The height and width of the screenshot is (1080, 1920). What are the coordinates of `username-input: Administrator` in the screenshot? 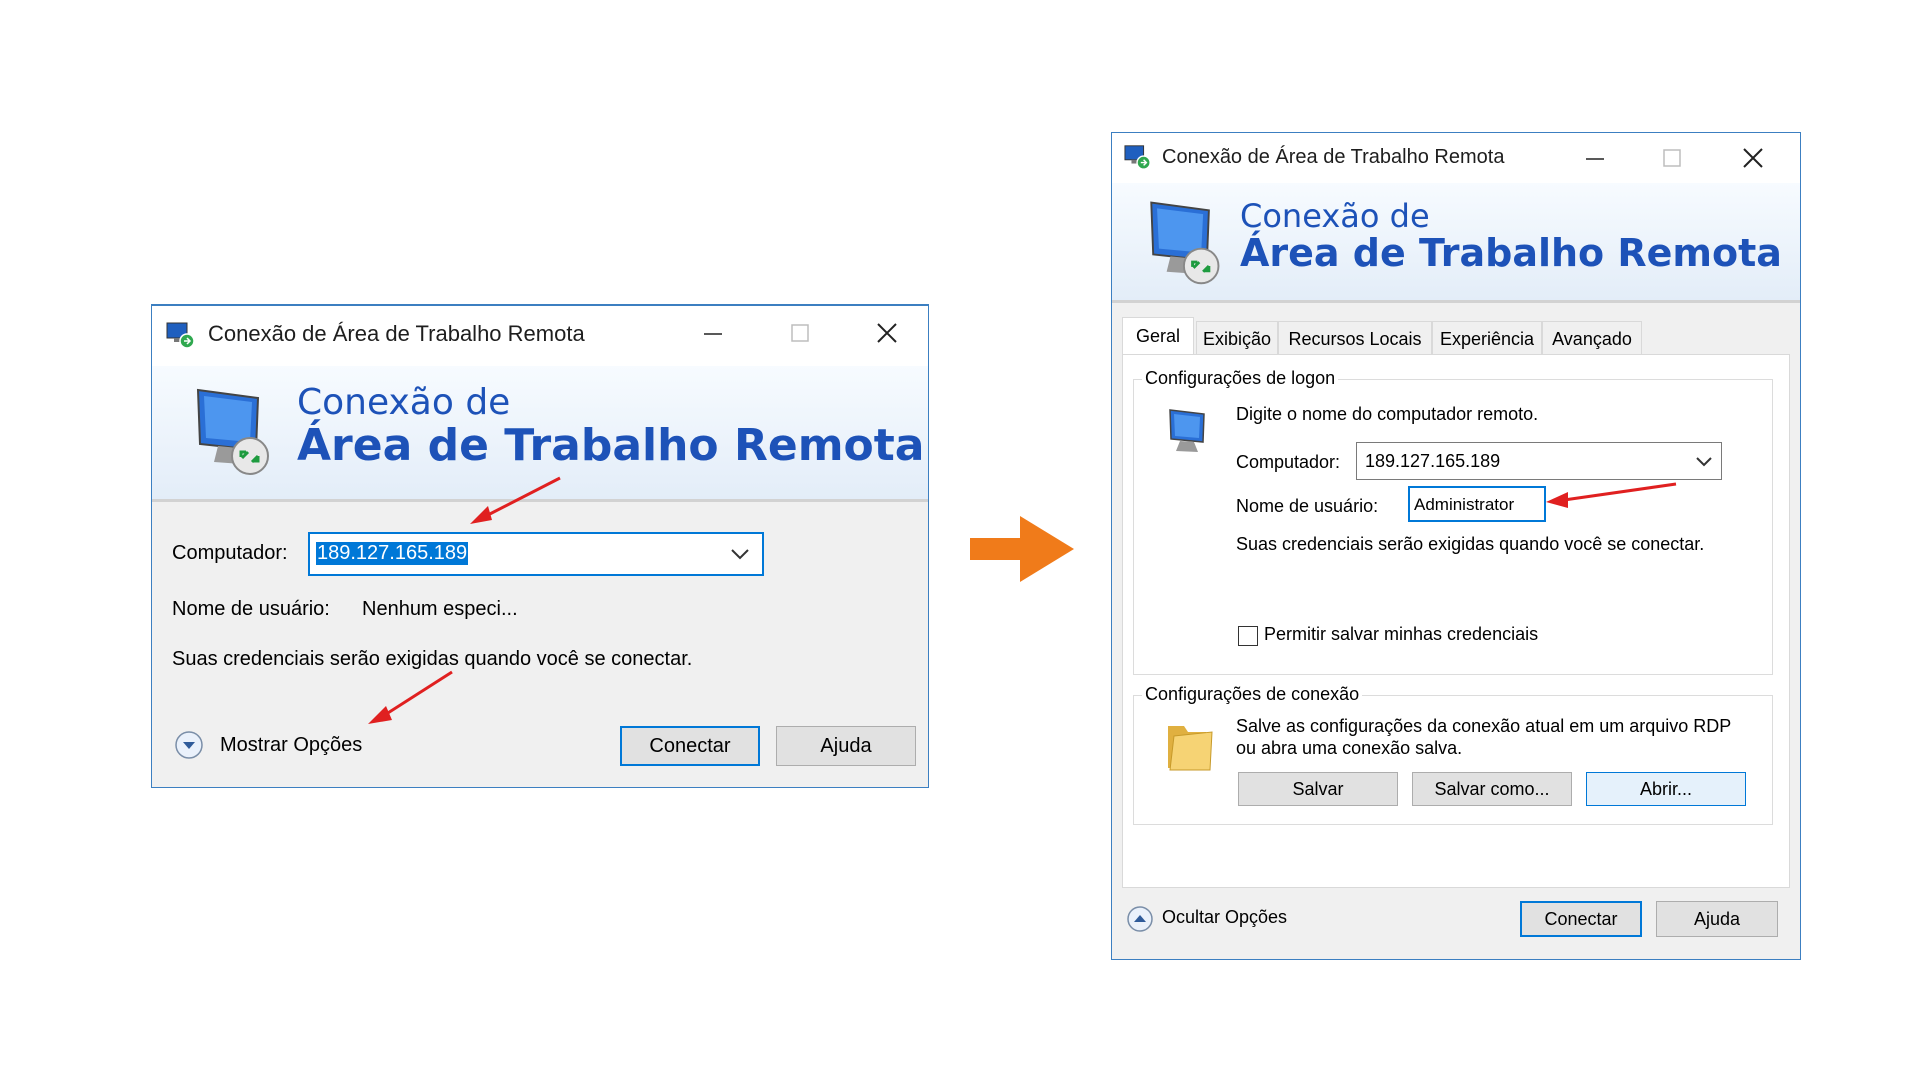 It's located at (1477, 504).